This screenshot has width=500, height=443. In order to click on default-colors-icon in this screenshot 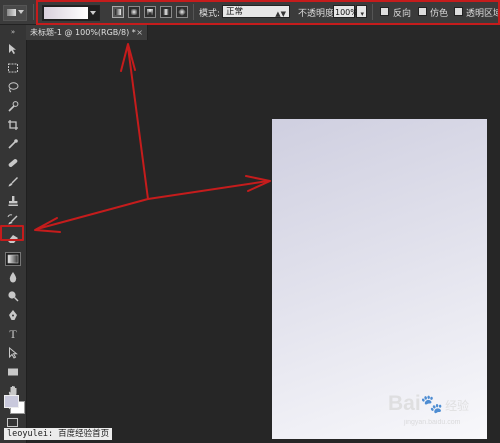, I will do `click(6, 384)`.